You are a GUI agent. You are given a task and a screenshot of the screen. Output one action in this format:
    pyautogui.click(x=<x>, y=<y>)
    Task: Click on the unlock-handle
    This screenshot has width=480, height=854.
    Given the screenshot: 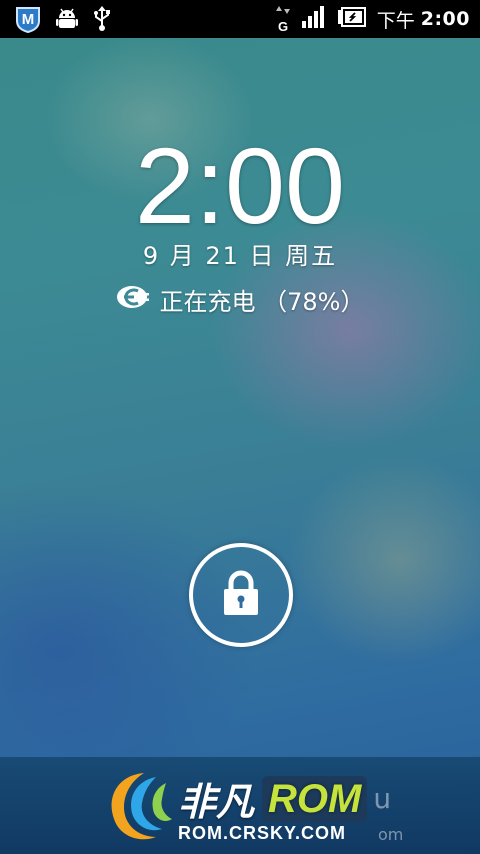 What is the action you would take?
    pyautogui.click(x=241, y=595)
    